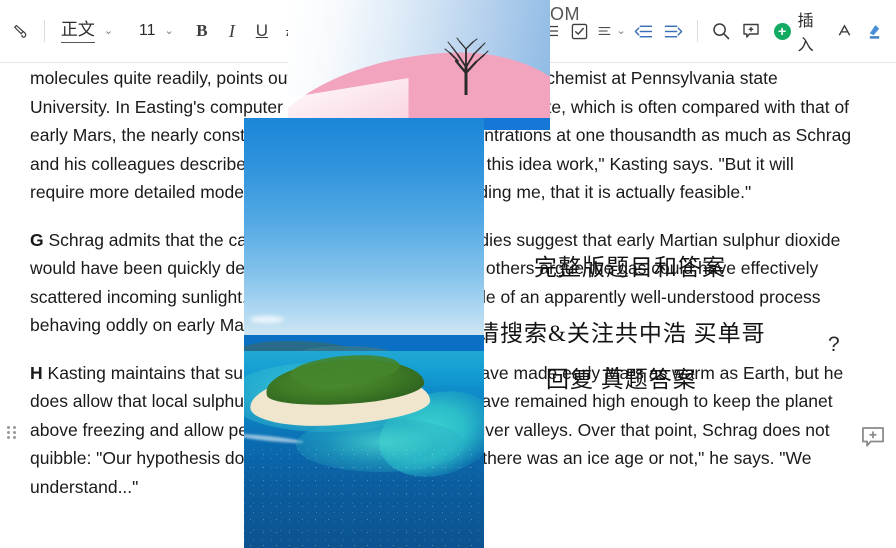 This screenshot has width=896, height=548. Describe the element at coordinates (419, 65) in the screenshot. I see `pink-hill-tree-photo` at that location.